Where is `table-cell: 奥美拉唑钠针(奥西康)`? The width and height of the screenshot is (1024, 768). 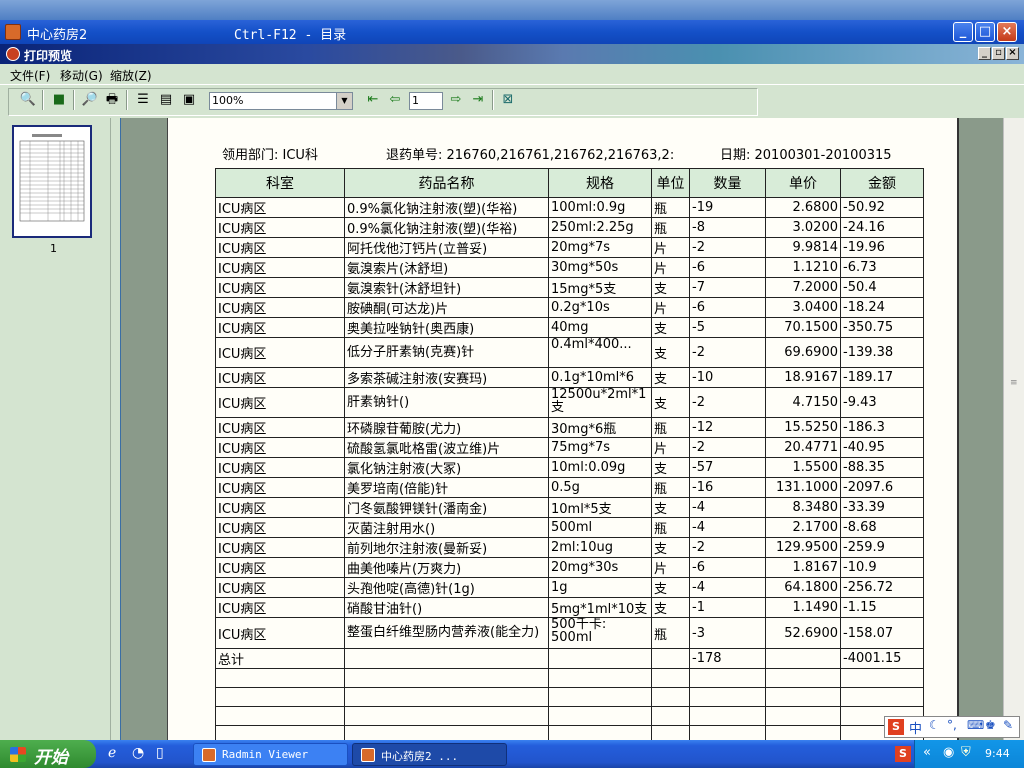 table-cell: 奥美拉唑钠针(奥西康) is located at coordinates (446, 327).